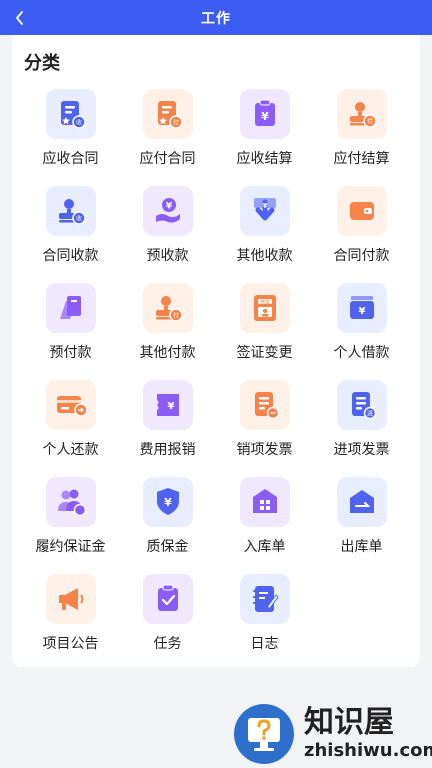 The width and height of the screenshot is (432, 768). I want to click on category-item-label: 合同收款, so click(70, 256).